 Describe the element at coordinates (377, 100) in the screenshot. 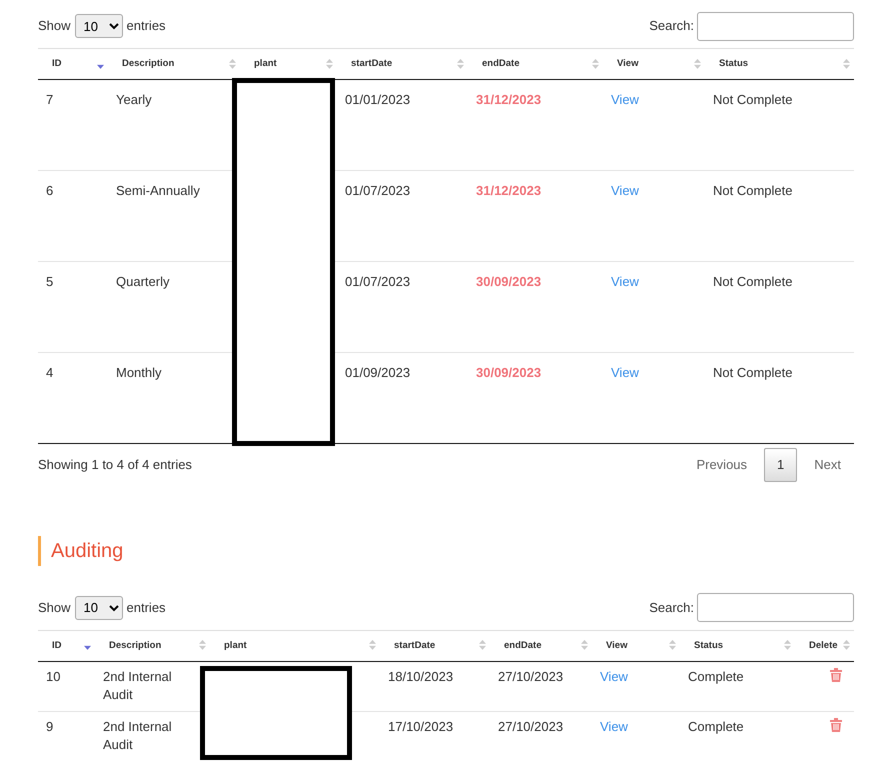

I see `start-date-cell: 01/01/2023` at that location.